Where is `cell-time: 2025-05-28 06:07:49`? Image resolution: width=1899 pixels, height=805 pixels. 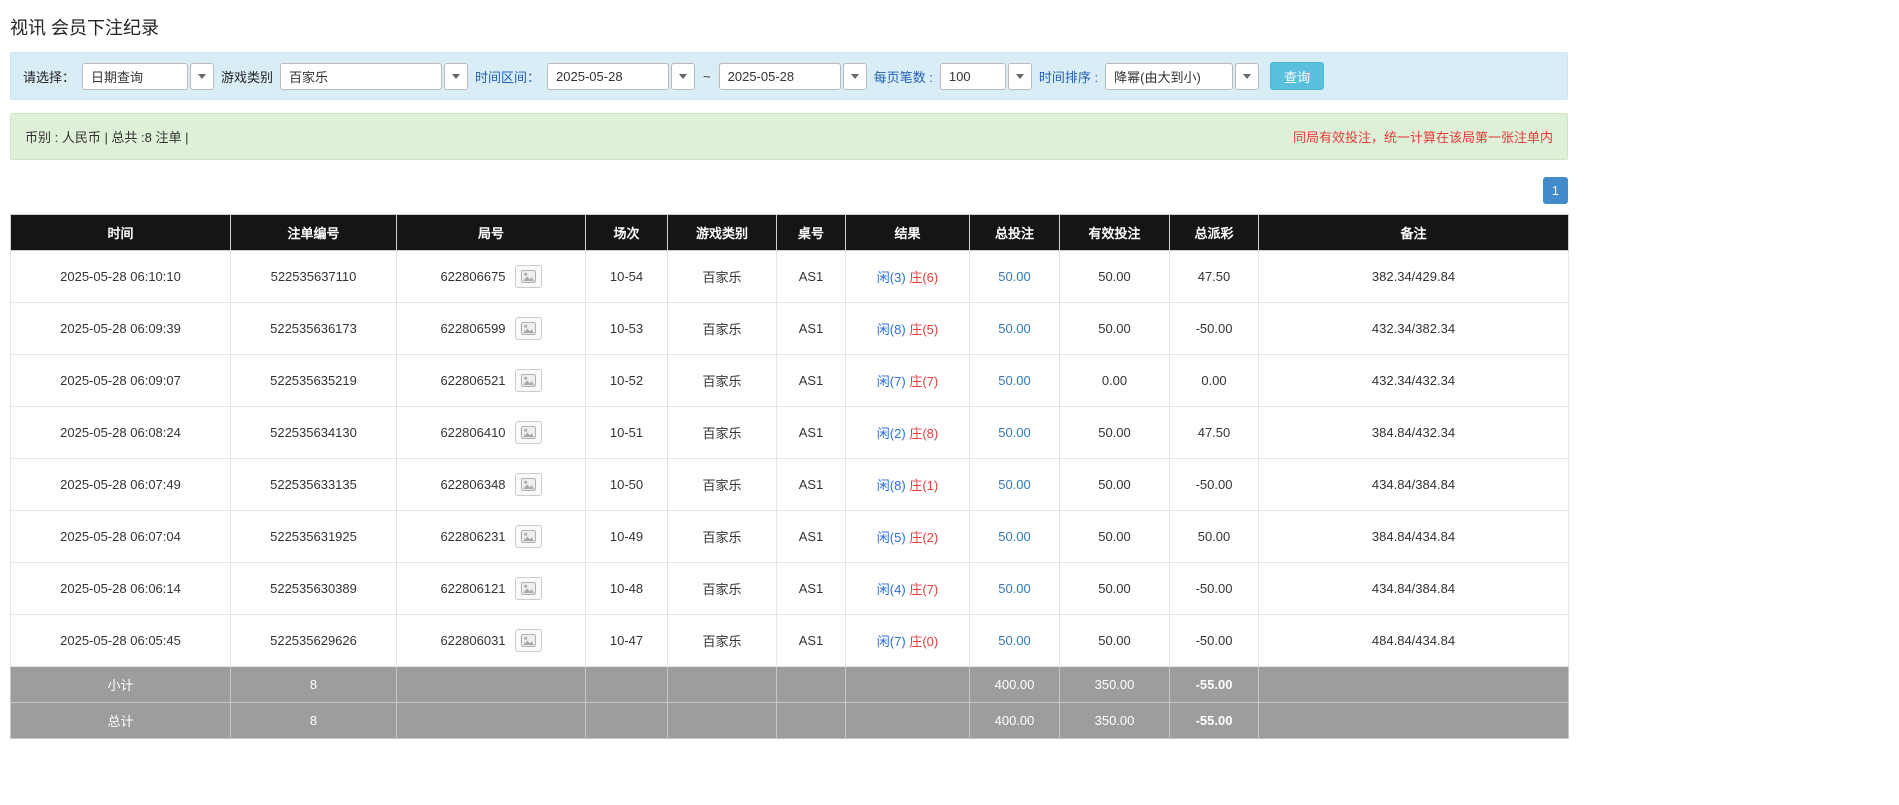 cell-time: 2025-05-28 06:07:49 is located at coordinates (120, 484).